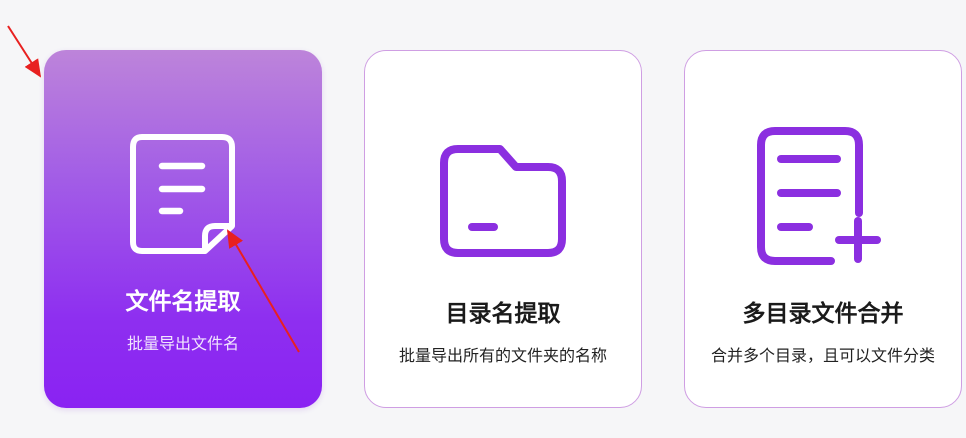  I want to click on arrow-to-card-corner, so click(24, 51).